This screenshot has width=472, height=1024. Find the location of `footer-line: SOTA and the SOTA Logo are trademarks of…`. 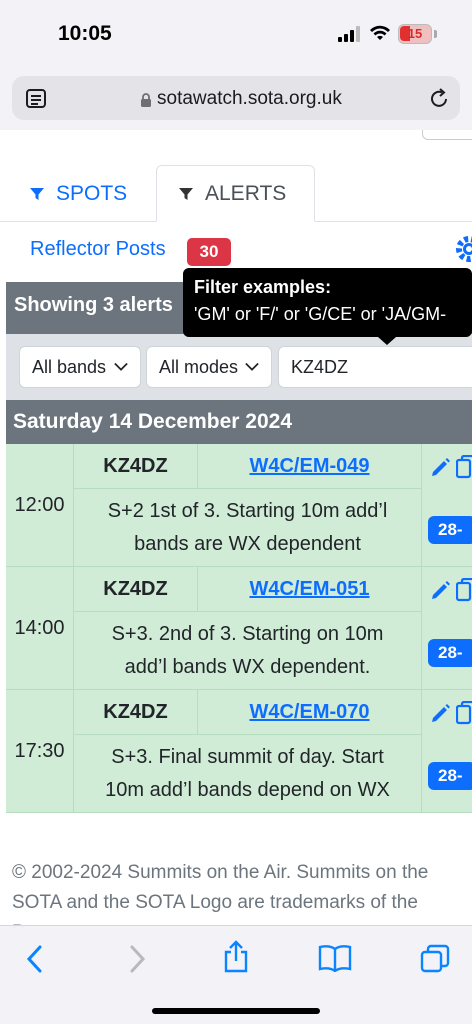

footer-line: SOTA and the SOTA Logo are trademarks of… is located at coordinates (215, 902).